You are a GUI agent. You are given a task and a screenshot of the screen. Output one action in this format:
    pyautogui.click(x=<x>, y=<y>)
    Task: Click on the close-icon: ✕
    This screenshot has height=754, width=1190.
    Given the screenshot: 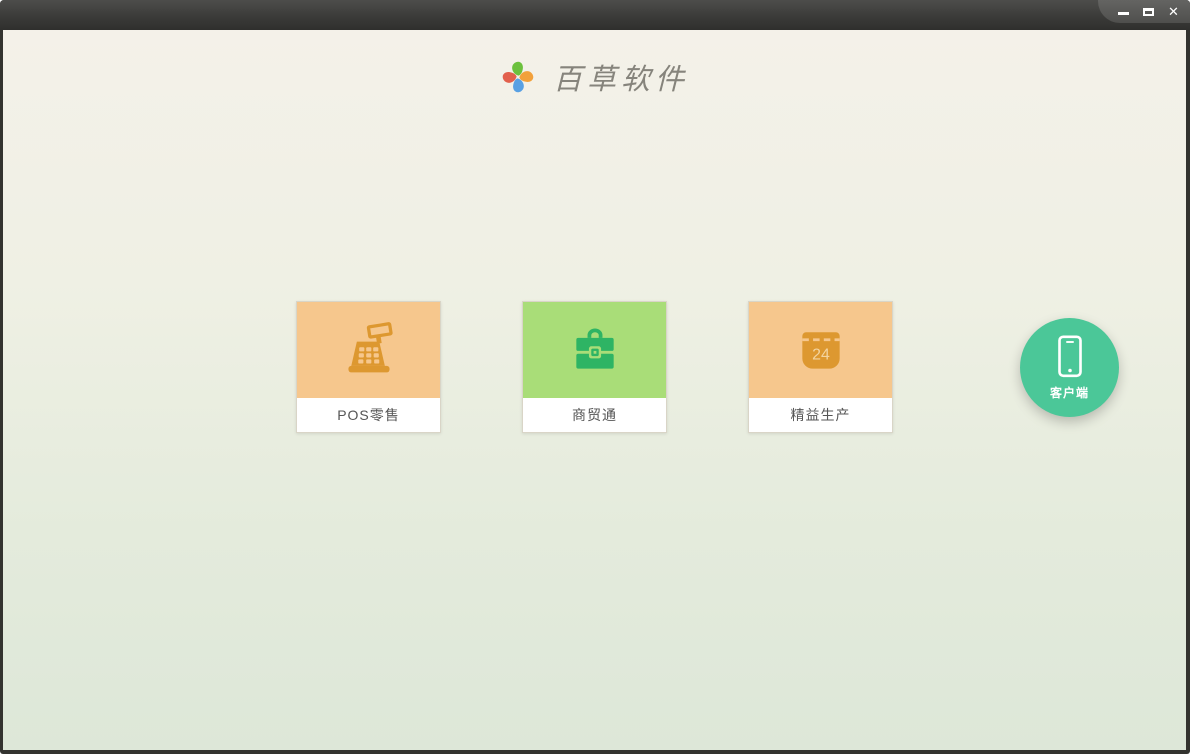 What is the action you would take?
    pyautogui.click(x=1173, y=11)
    